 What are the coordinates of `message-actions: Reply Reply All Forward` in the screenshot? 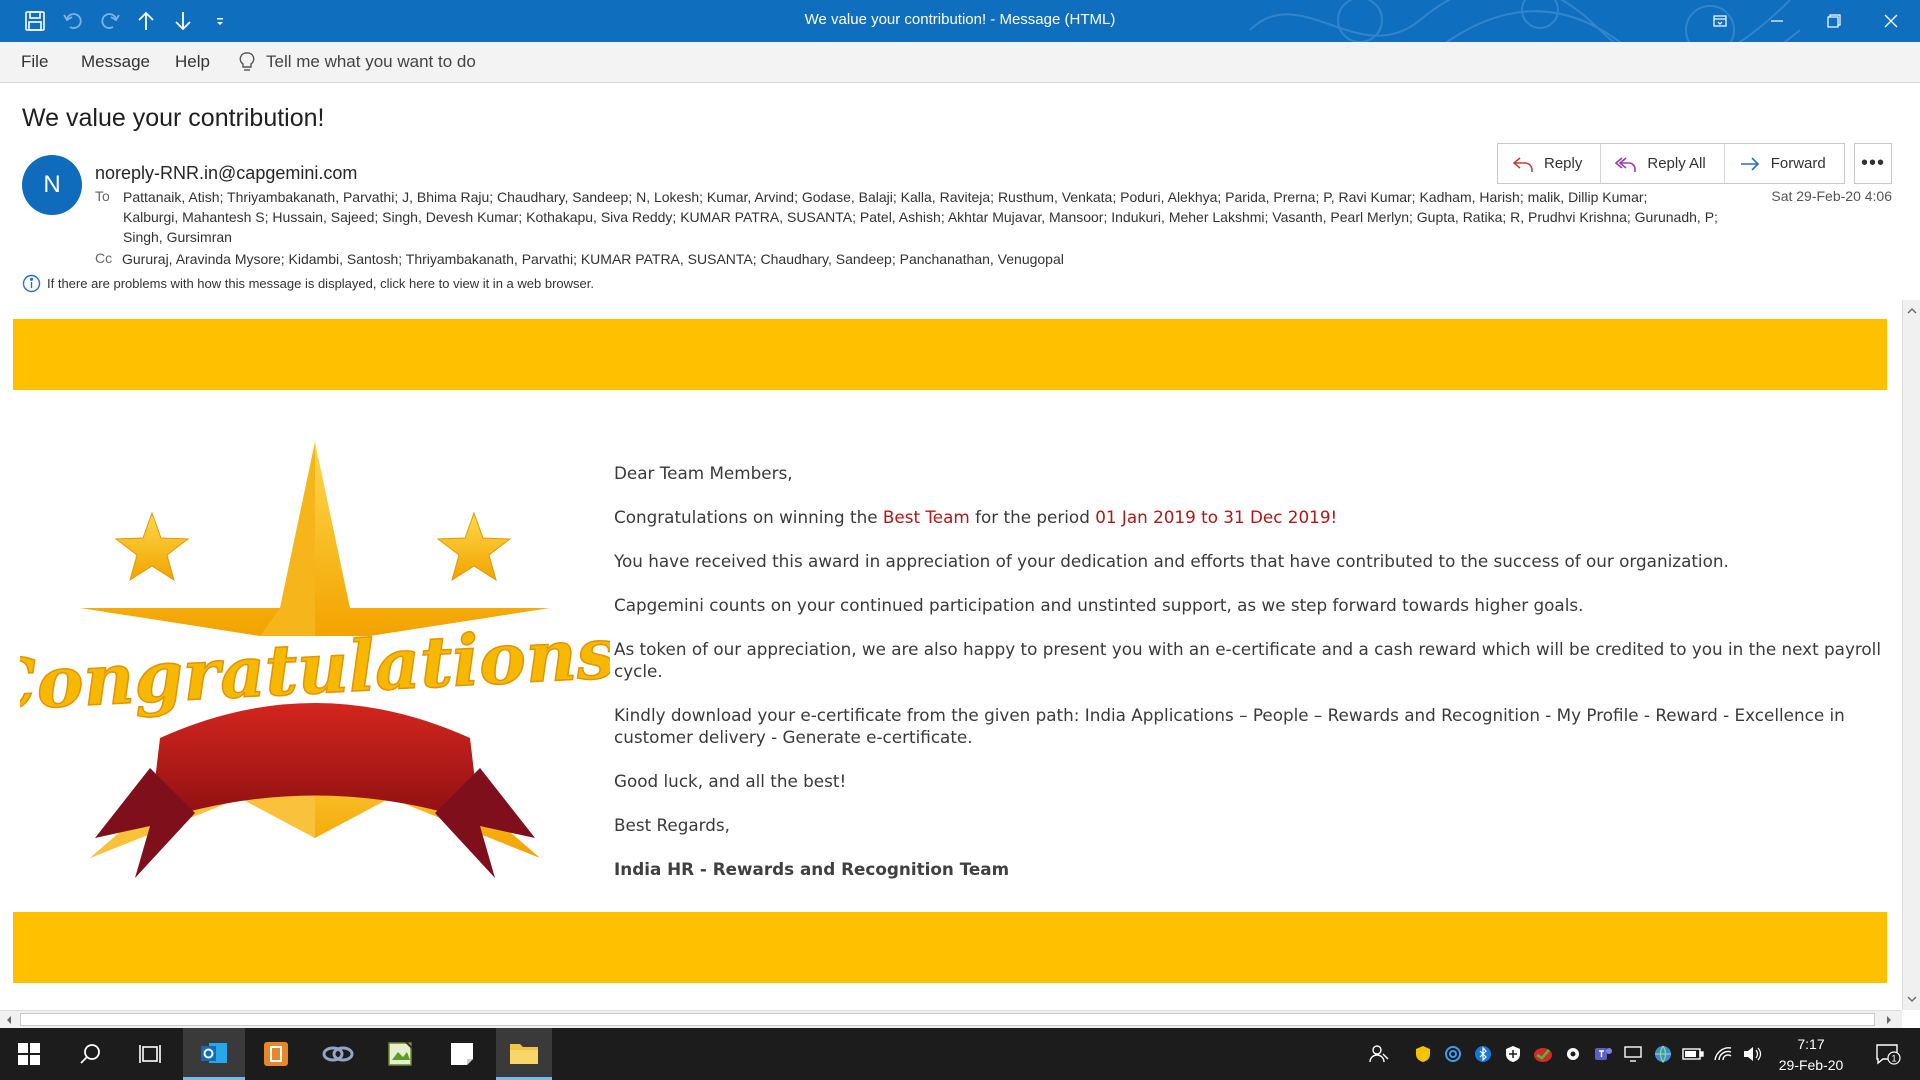 It's located at (1671, 163).